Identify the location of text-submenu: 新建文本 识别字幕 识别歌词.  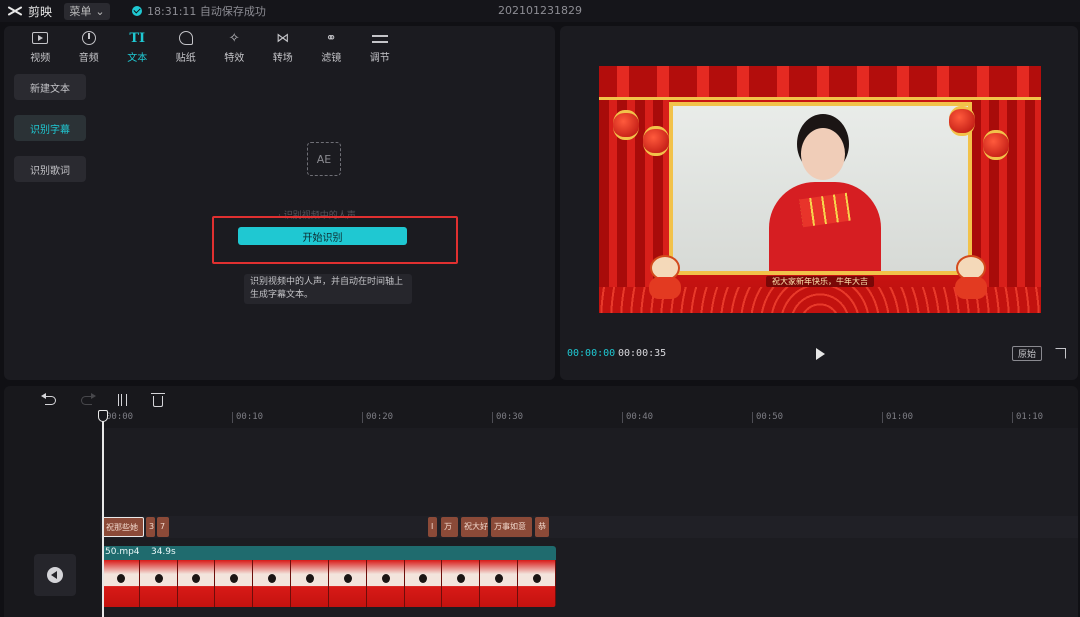
(50, 135).